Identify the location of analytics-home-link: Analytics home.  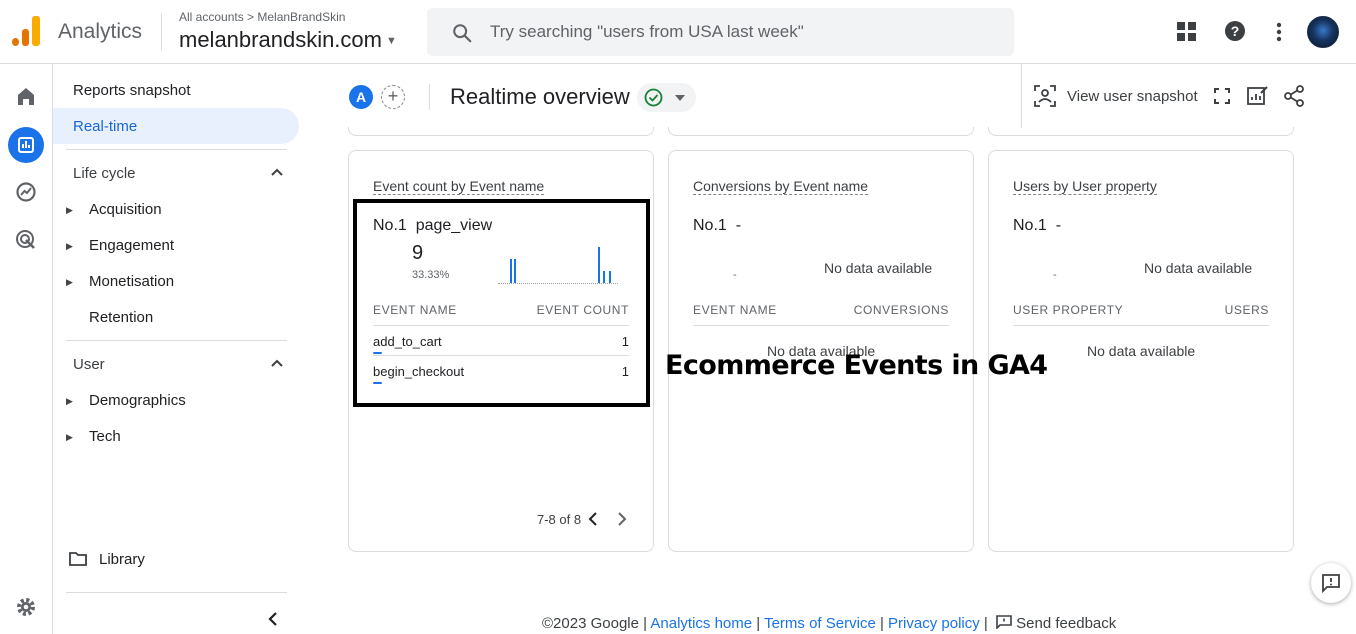
(701, 623).